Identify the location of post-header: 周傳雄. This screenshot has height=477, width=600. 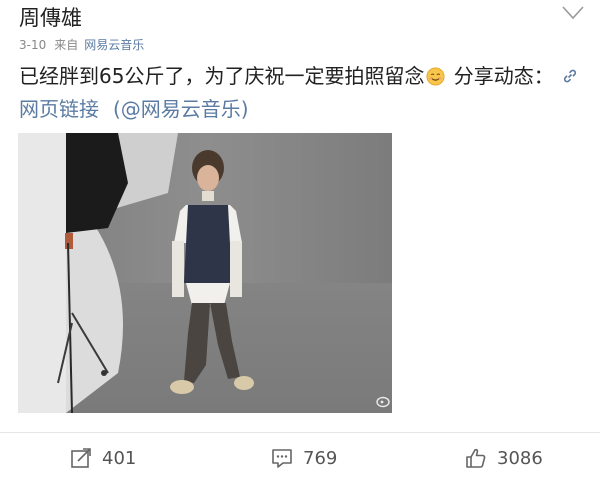
(301, 15).